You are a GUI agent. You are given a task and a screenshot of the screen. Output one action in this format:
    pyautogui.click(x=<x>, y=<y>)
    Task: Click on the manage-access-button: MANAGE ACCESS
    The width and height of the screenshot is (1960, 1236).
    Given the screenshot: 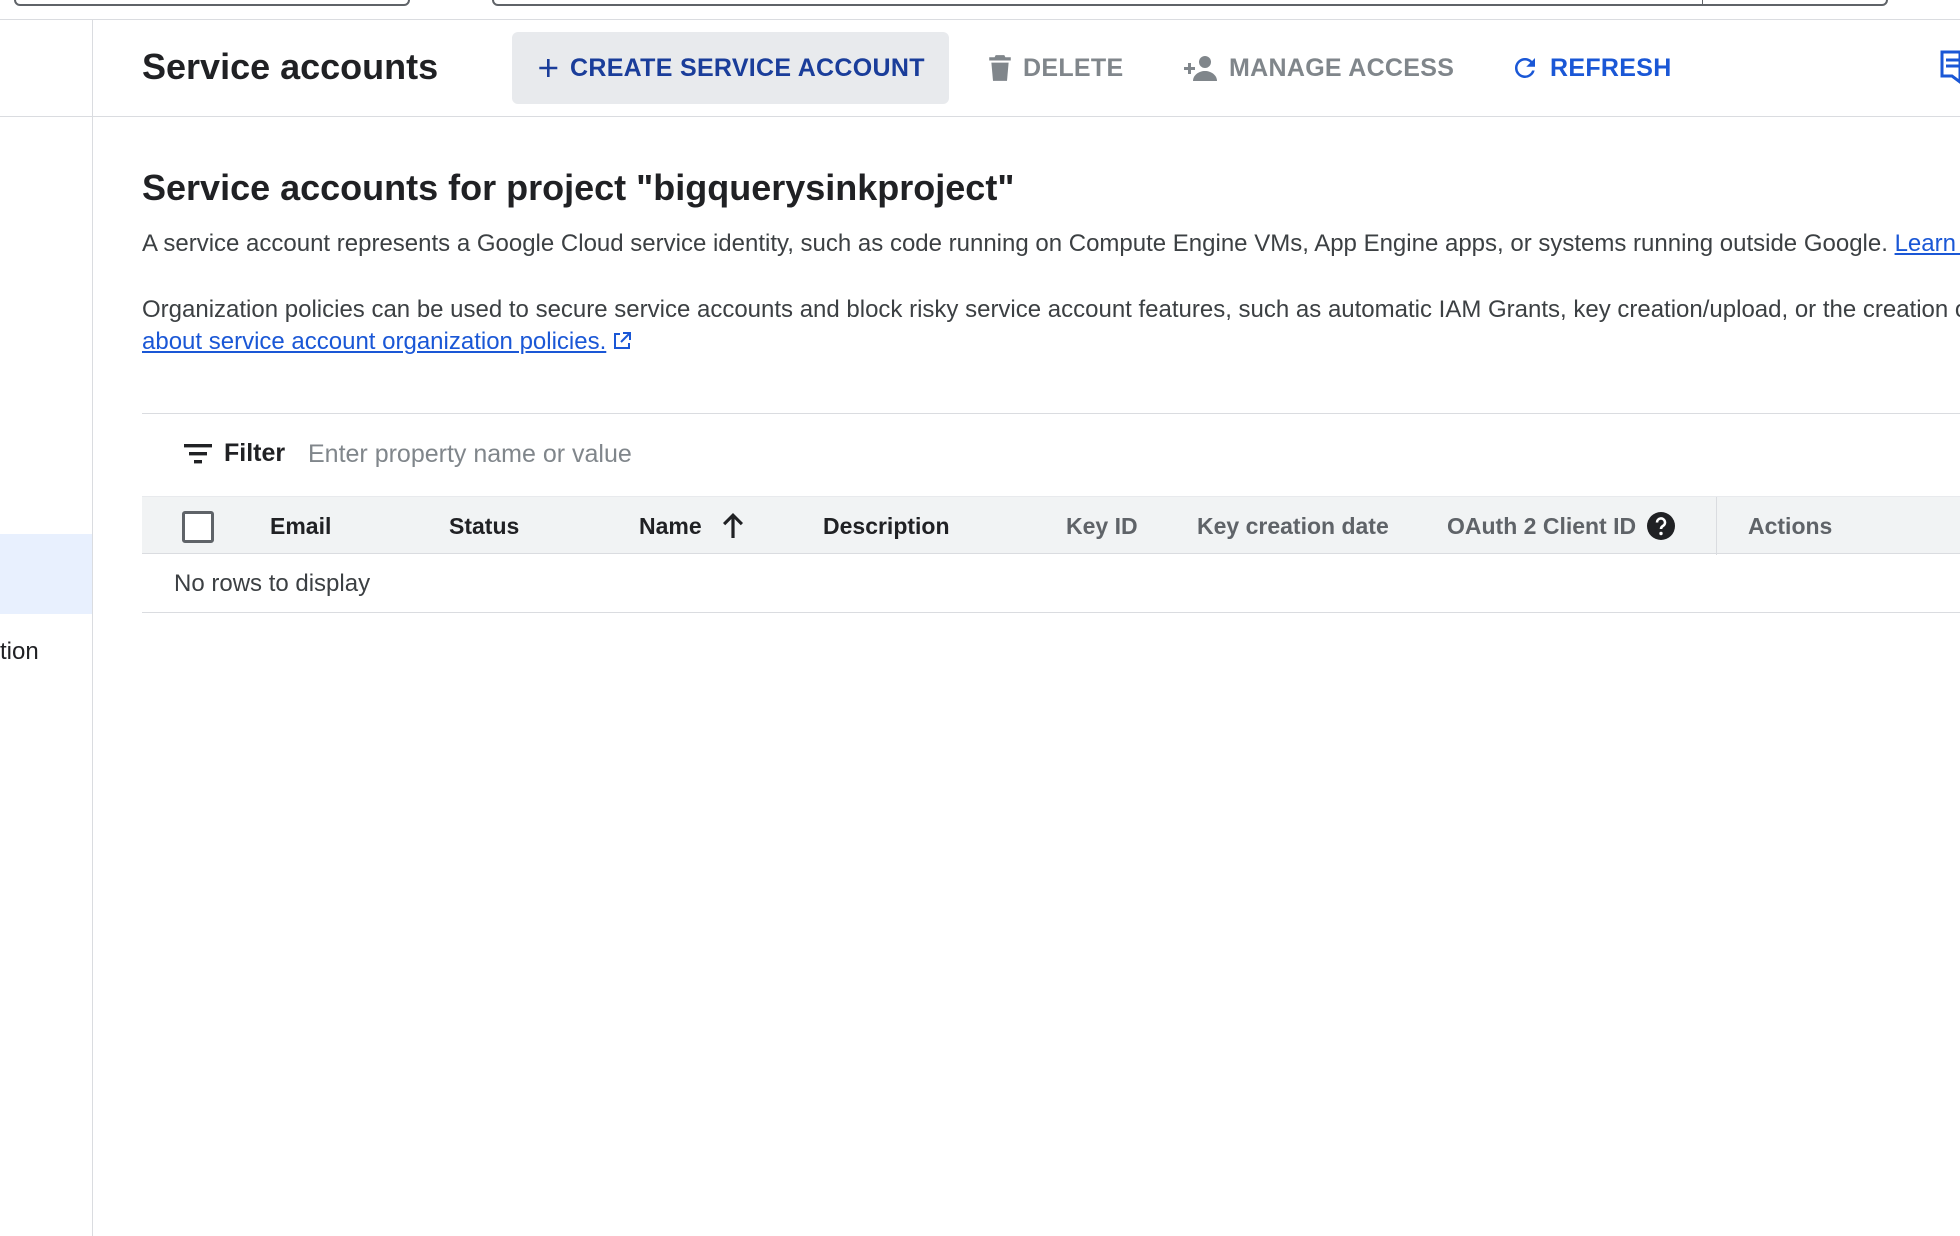 What is the action you would take?
    pyautogui.click(x=1318, y=68)
    